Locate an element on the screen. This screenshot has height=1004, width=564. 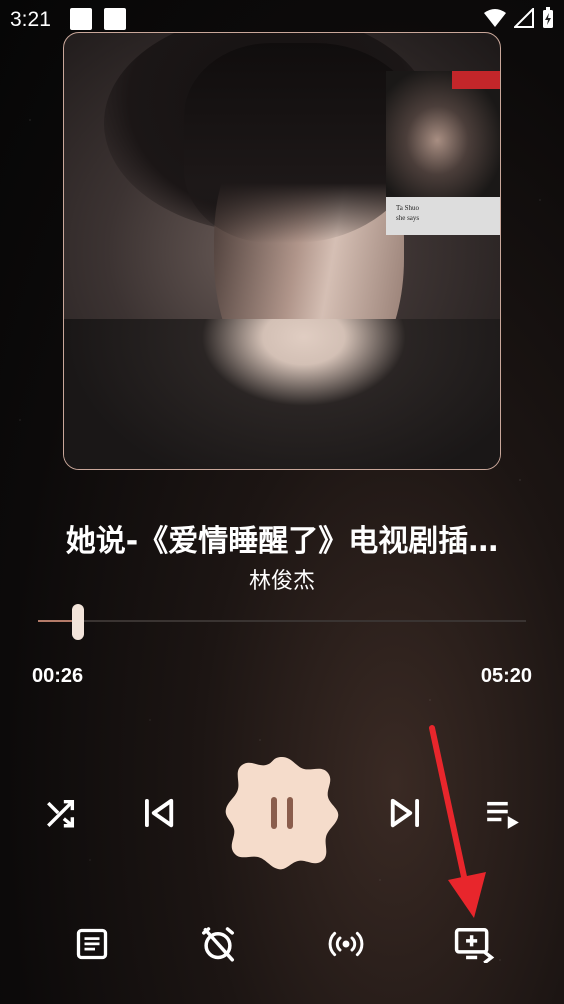
add-to-queue-icon is located at coordinates (474, 945).